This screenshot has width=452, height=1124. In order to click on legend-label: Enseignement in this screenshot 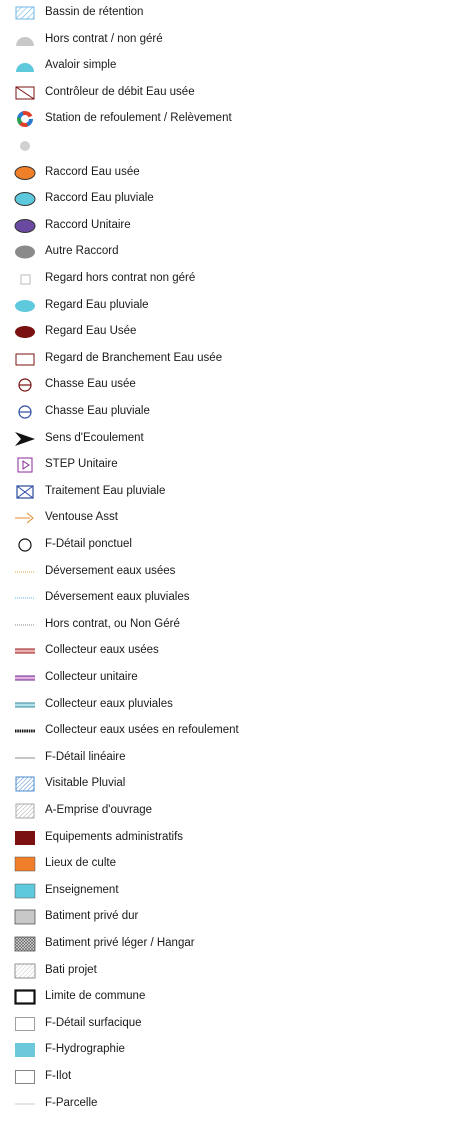, I will do `click(82, 889)`.